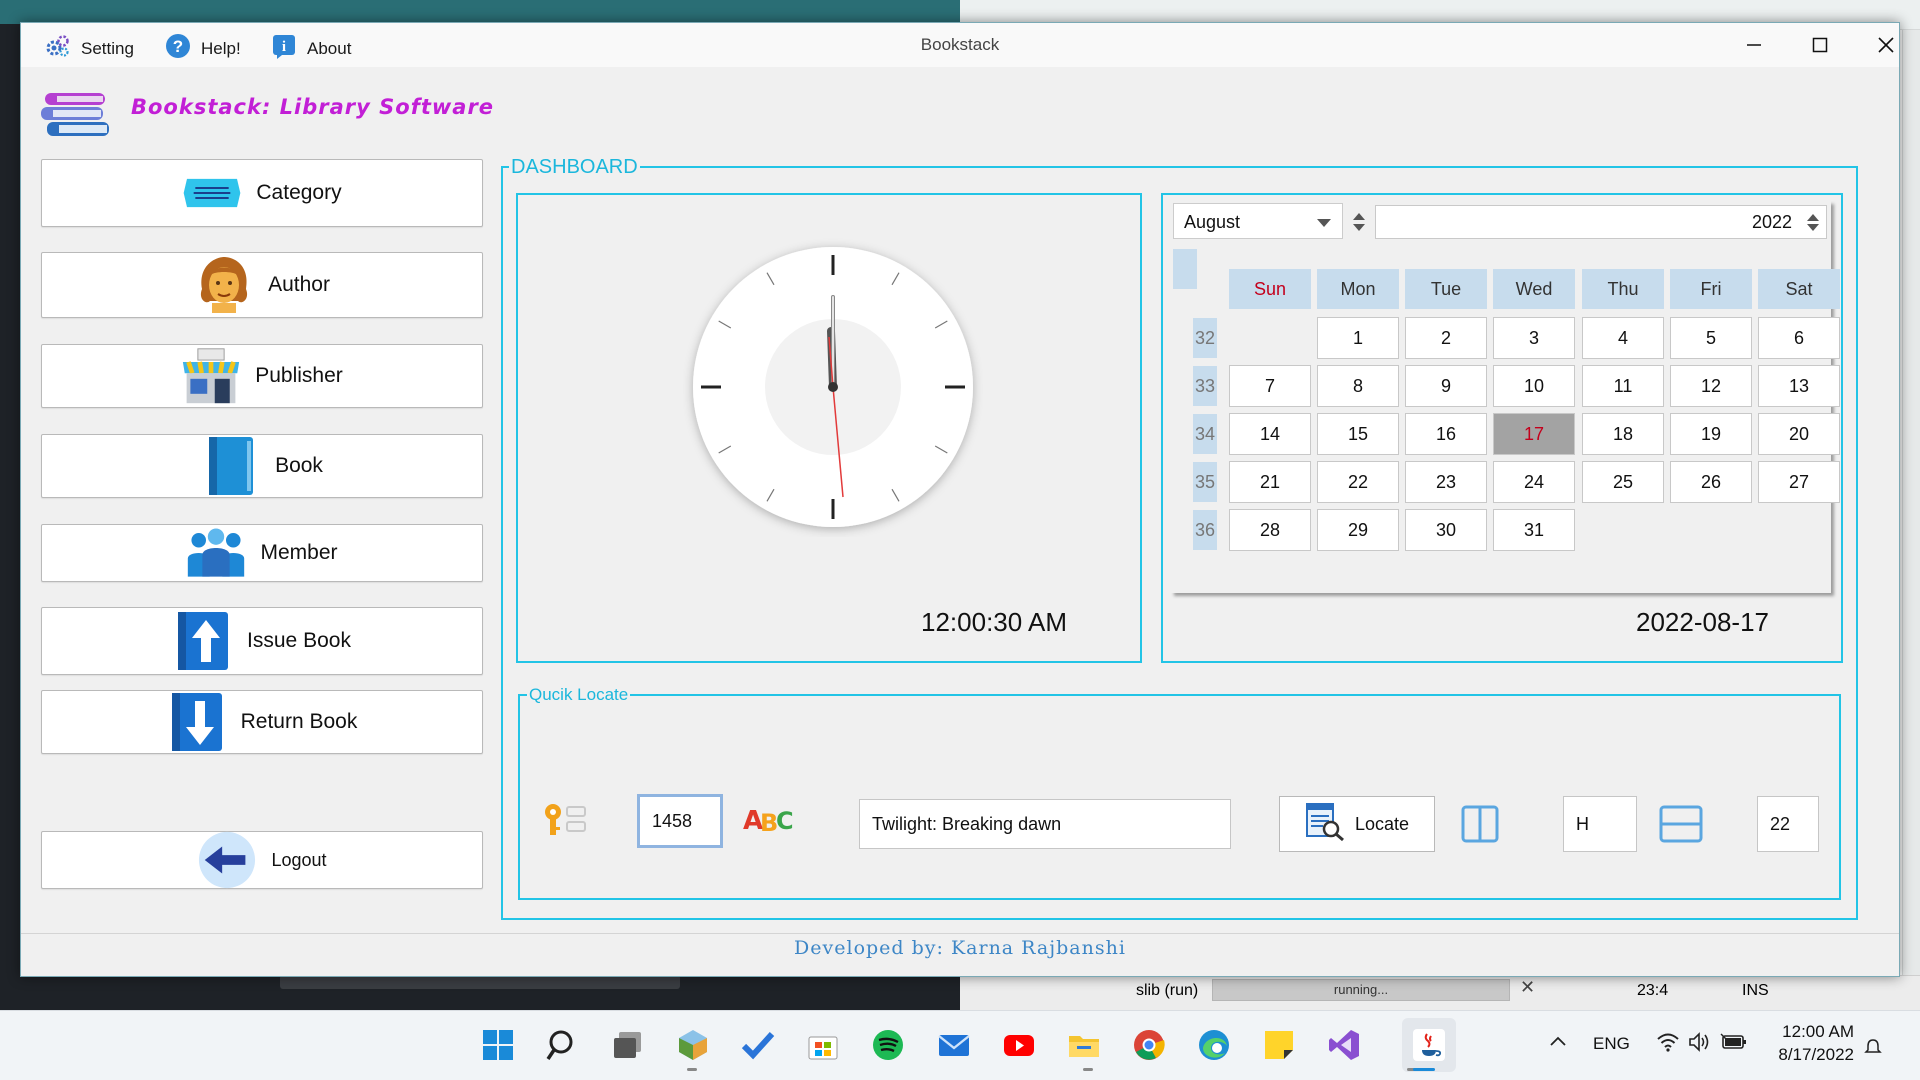 This screenshot has width=1920, height=1080. I want to click on calendar-day: 8, so click(1358, 386).